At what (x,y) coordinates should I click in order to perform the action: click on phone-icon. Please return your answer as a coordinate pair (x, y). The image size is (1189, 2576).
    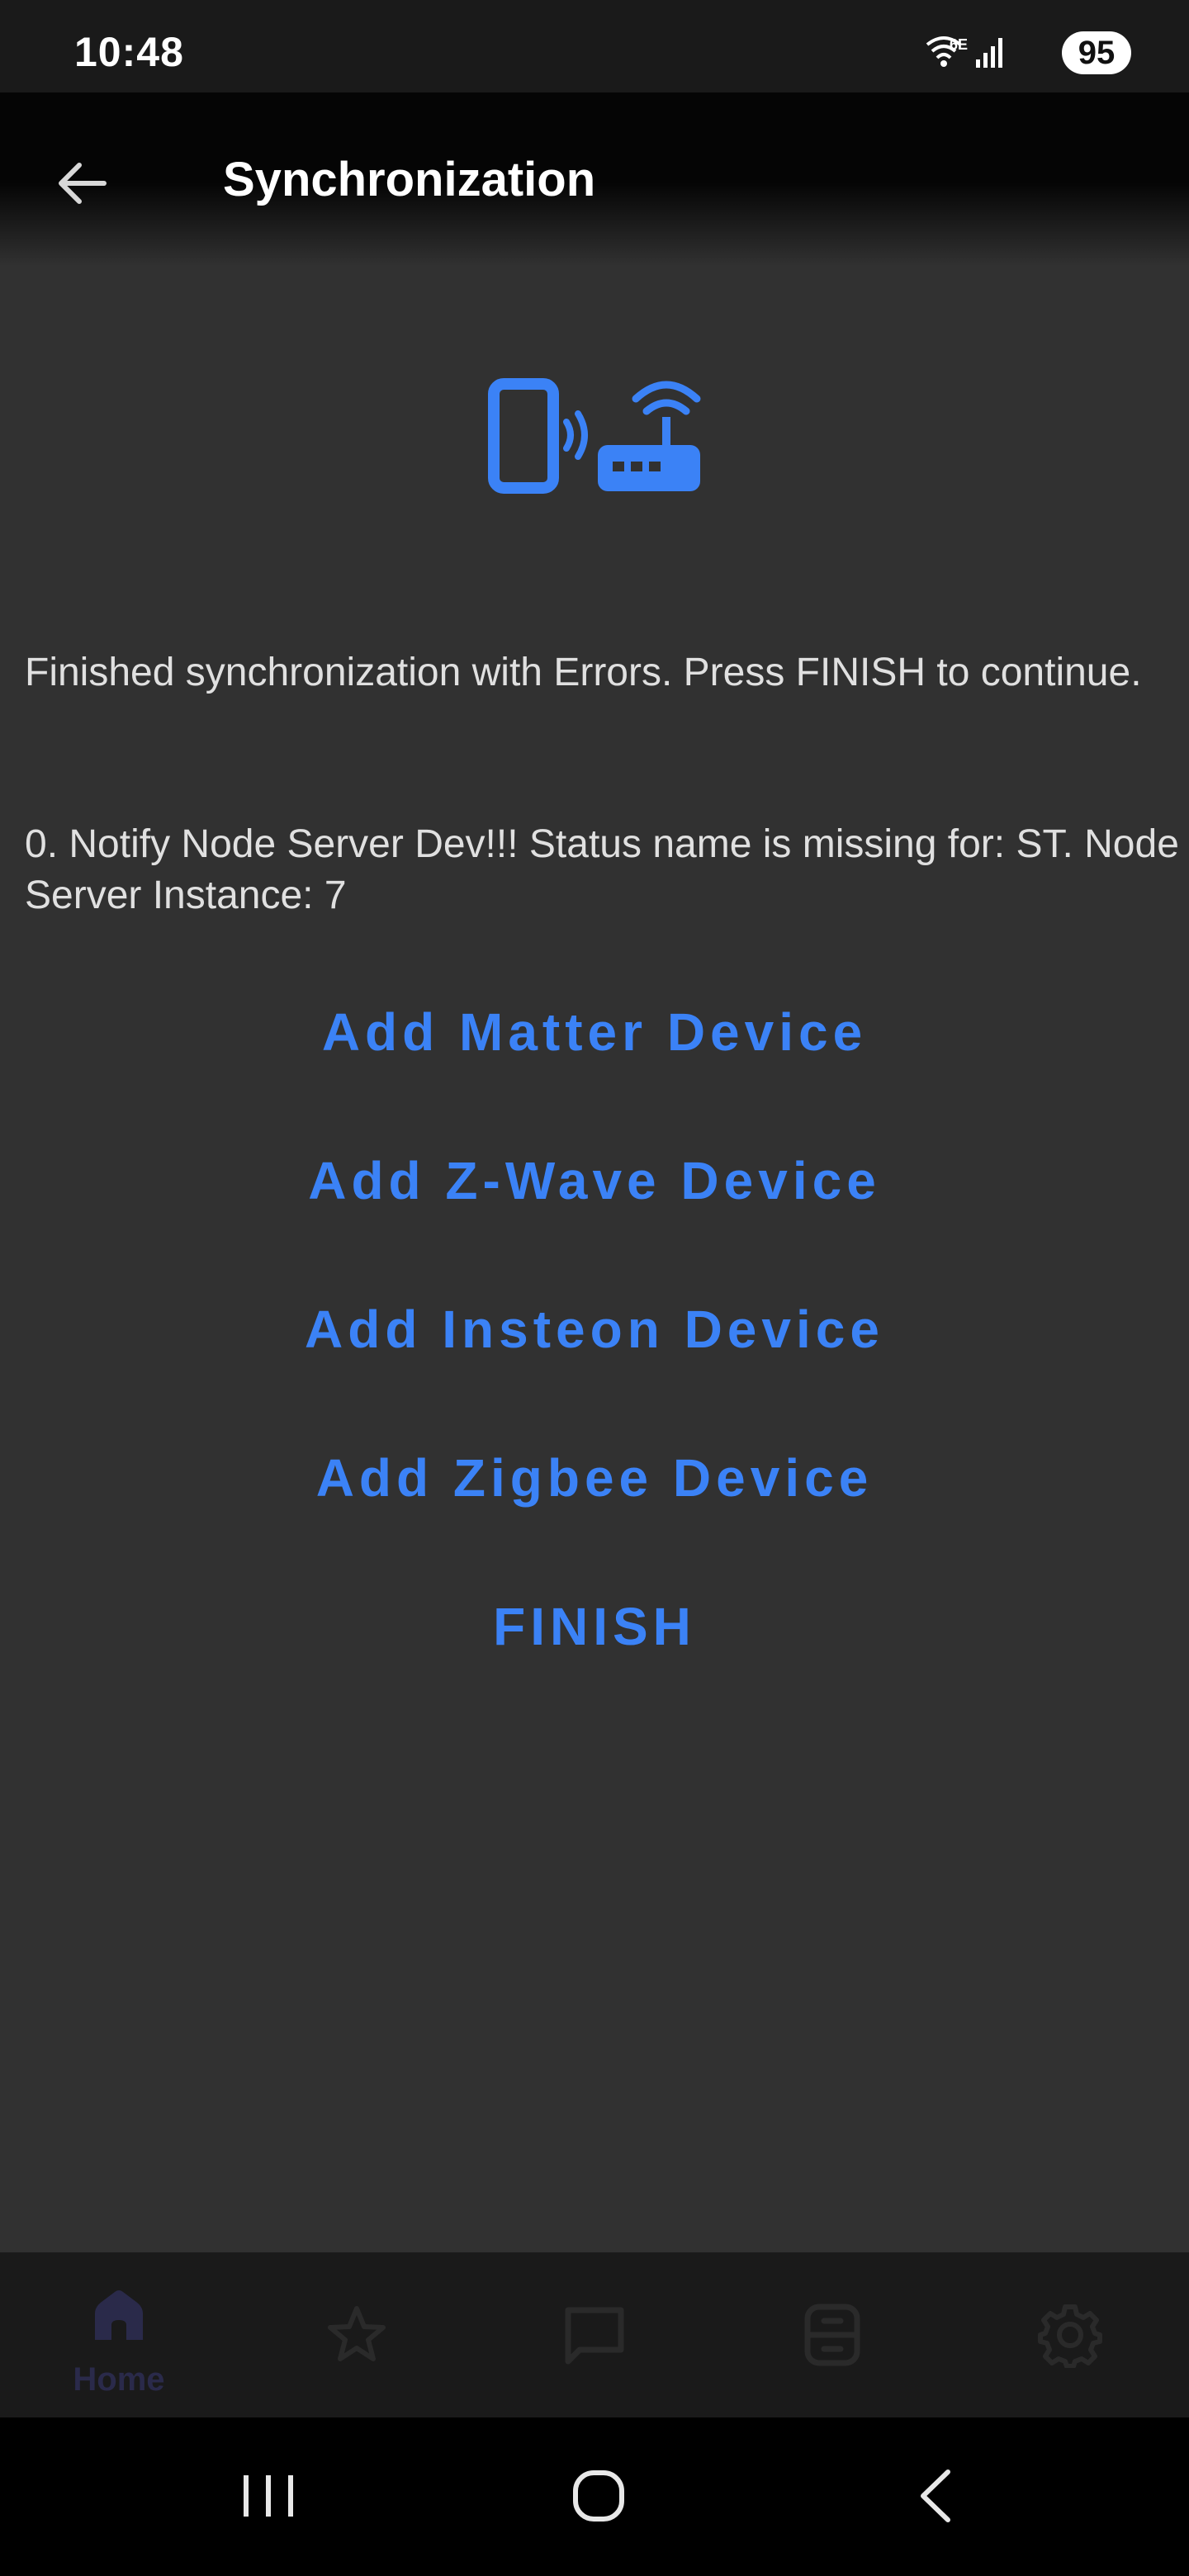
    Looking at the image, I should click on (538, 436).